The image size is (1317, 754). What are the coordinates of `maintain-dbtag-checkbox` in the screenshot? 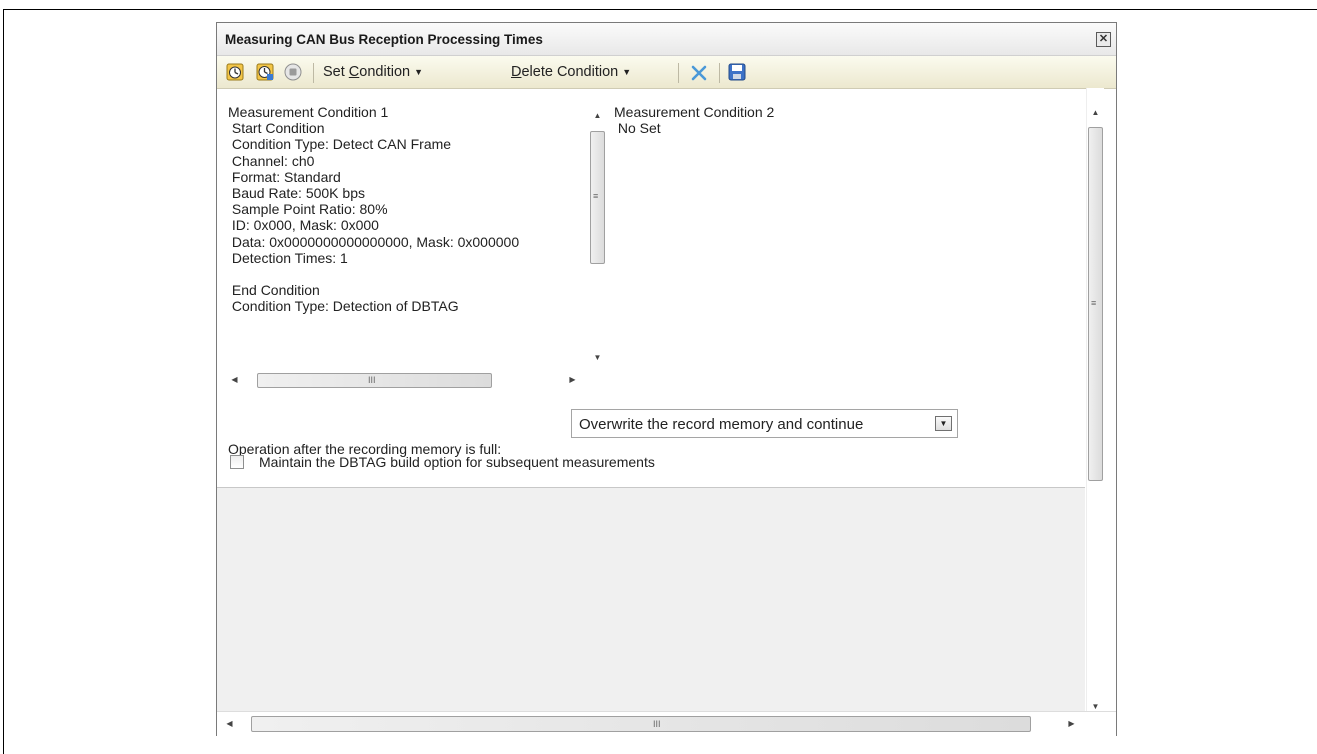 It's located at (237, 462).